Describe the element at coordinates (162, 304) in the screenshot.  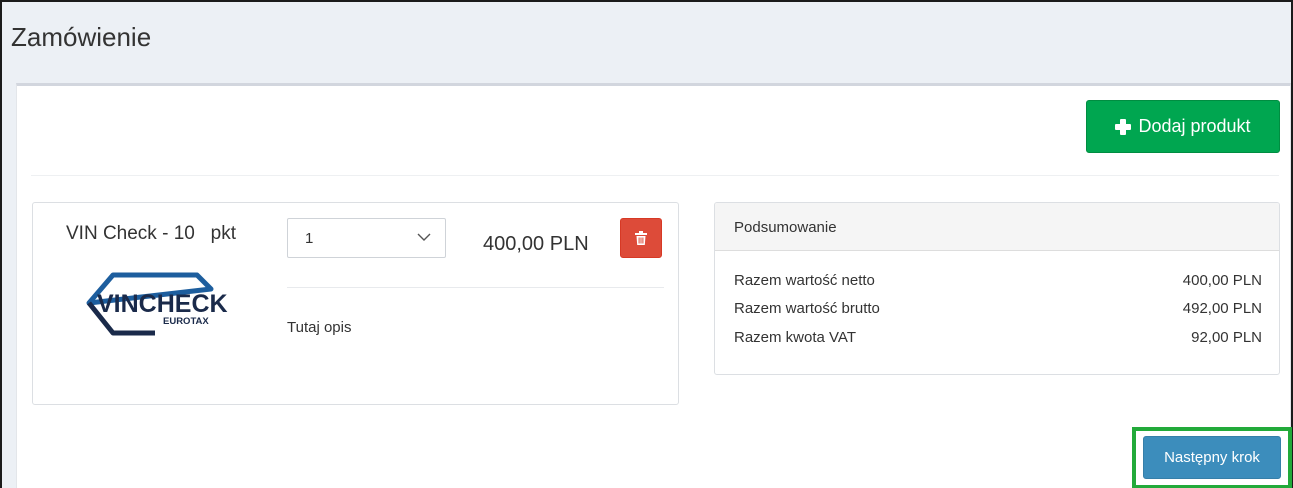
I see `logo-main-text: VINCHECK` at that location.